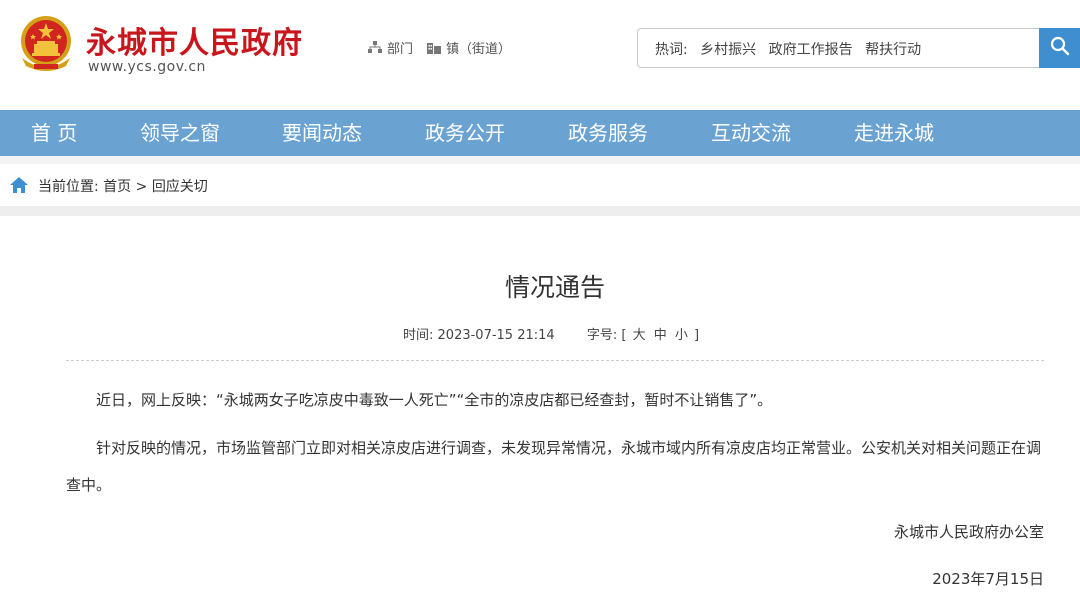  What do you see at coordinates (465, 133) in the screenshot?
I see `nav-item-public-affairs: 政务公开` at bounding box center [465, 133].